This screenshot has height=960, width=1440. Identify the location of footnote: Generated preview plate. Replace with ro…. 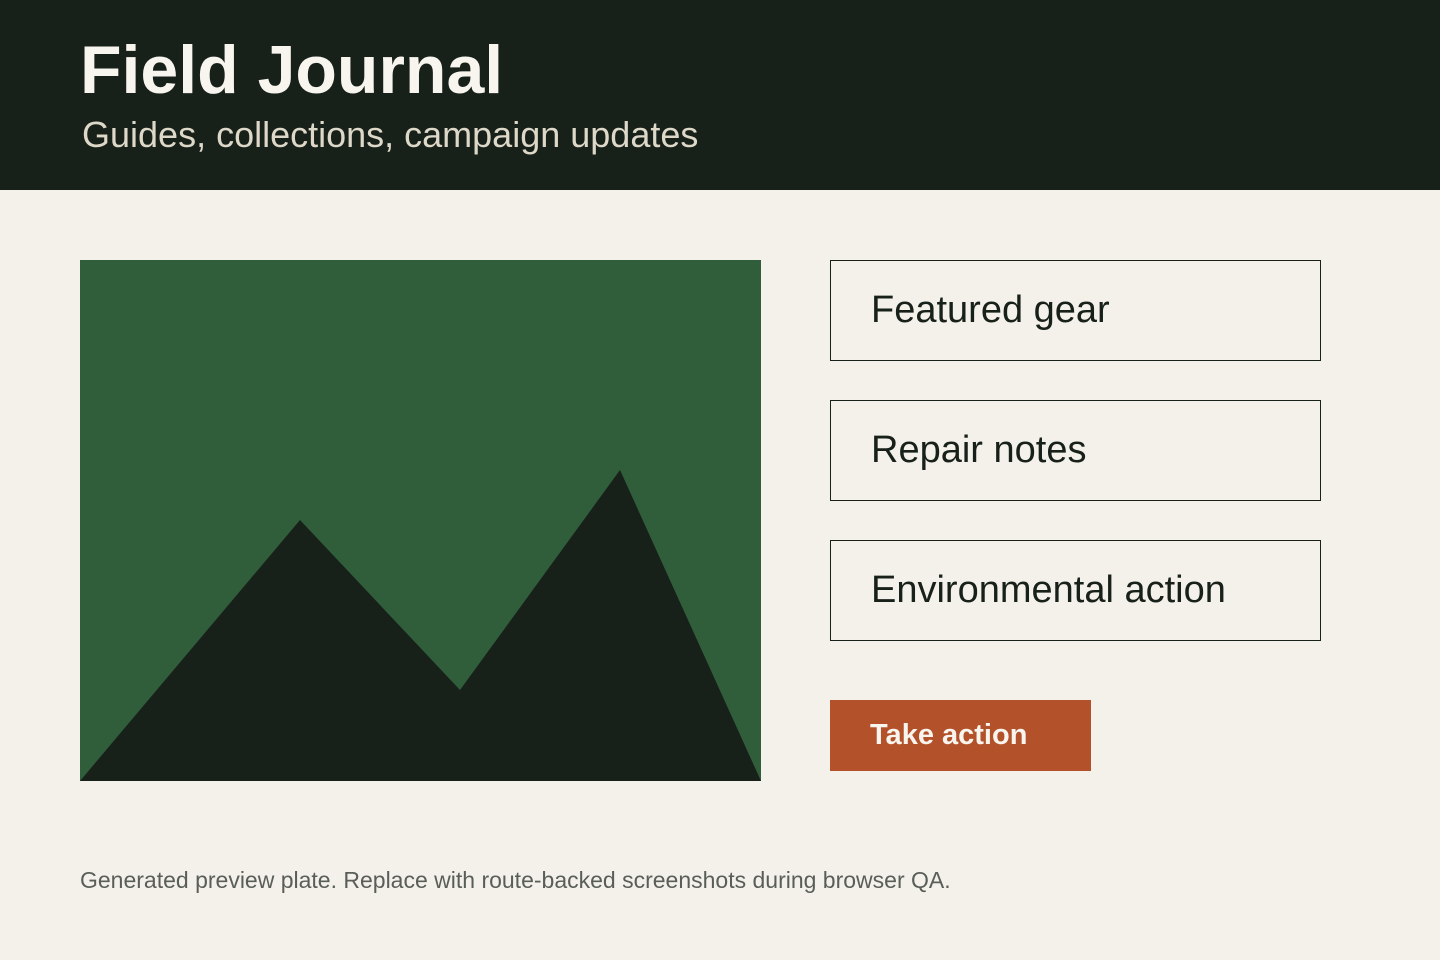
(515, 880).